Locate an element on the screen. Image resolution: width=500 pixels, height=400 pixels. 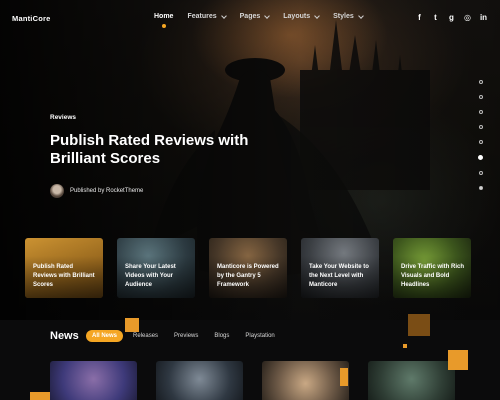
slider-dots is located at coordinates (480, 135).